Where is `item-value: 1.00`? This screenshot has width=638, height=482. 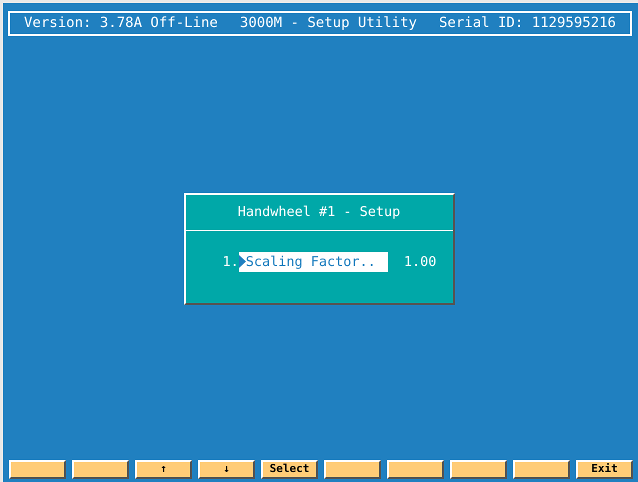
item-value: 1.00 is located at coordinates (420, 262).